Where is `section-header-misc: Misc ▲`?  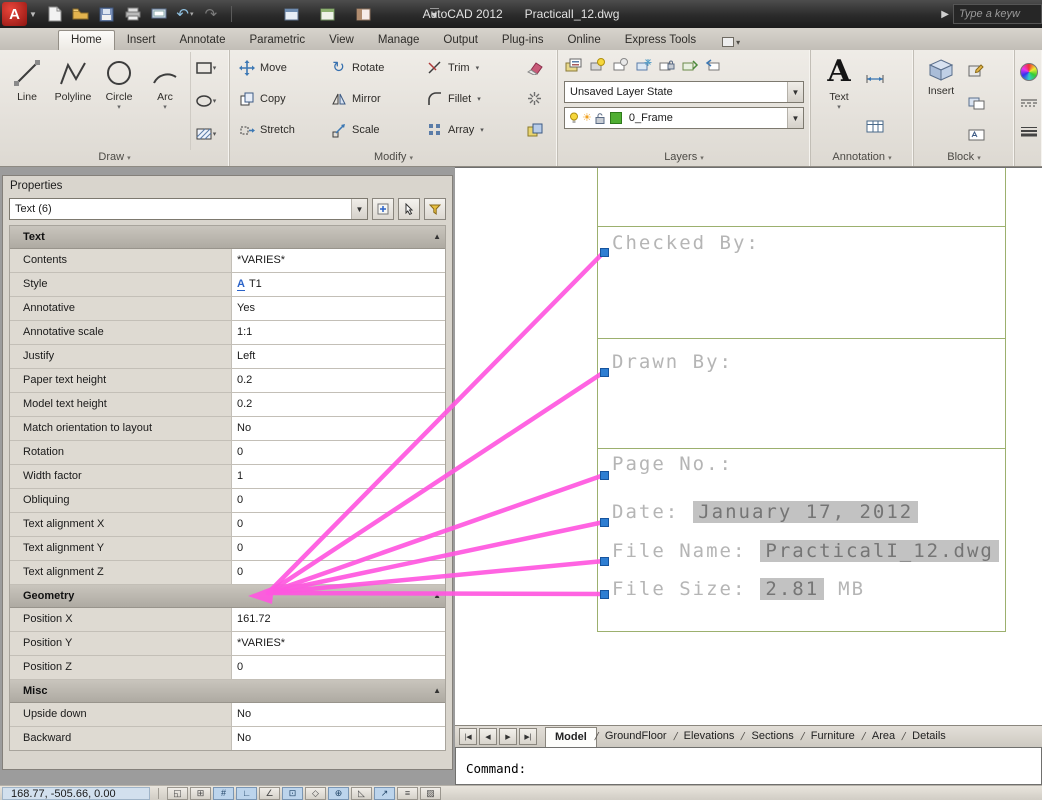 section-header-misc: Misc ▲ is located at coordinates (227, 691).